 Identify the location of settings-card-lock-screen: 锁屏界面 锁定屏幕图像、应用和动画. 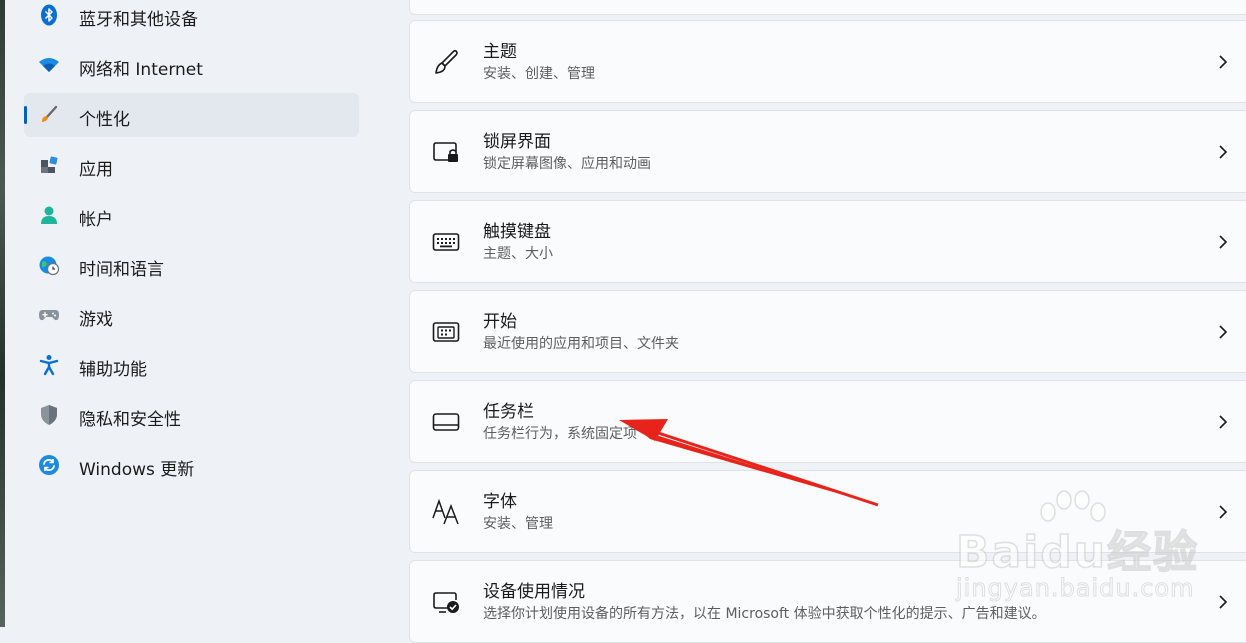
(827, 151).